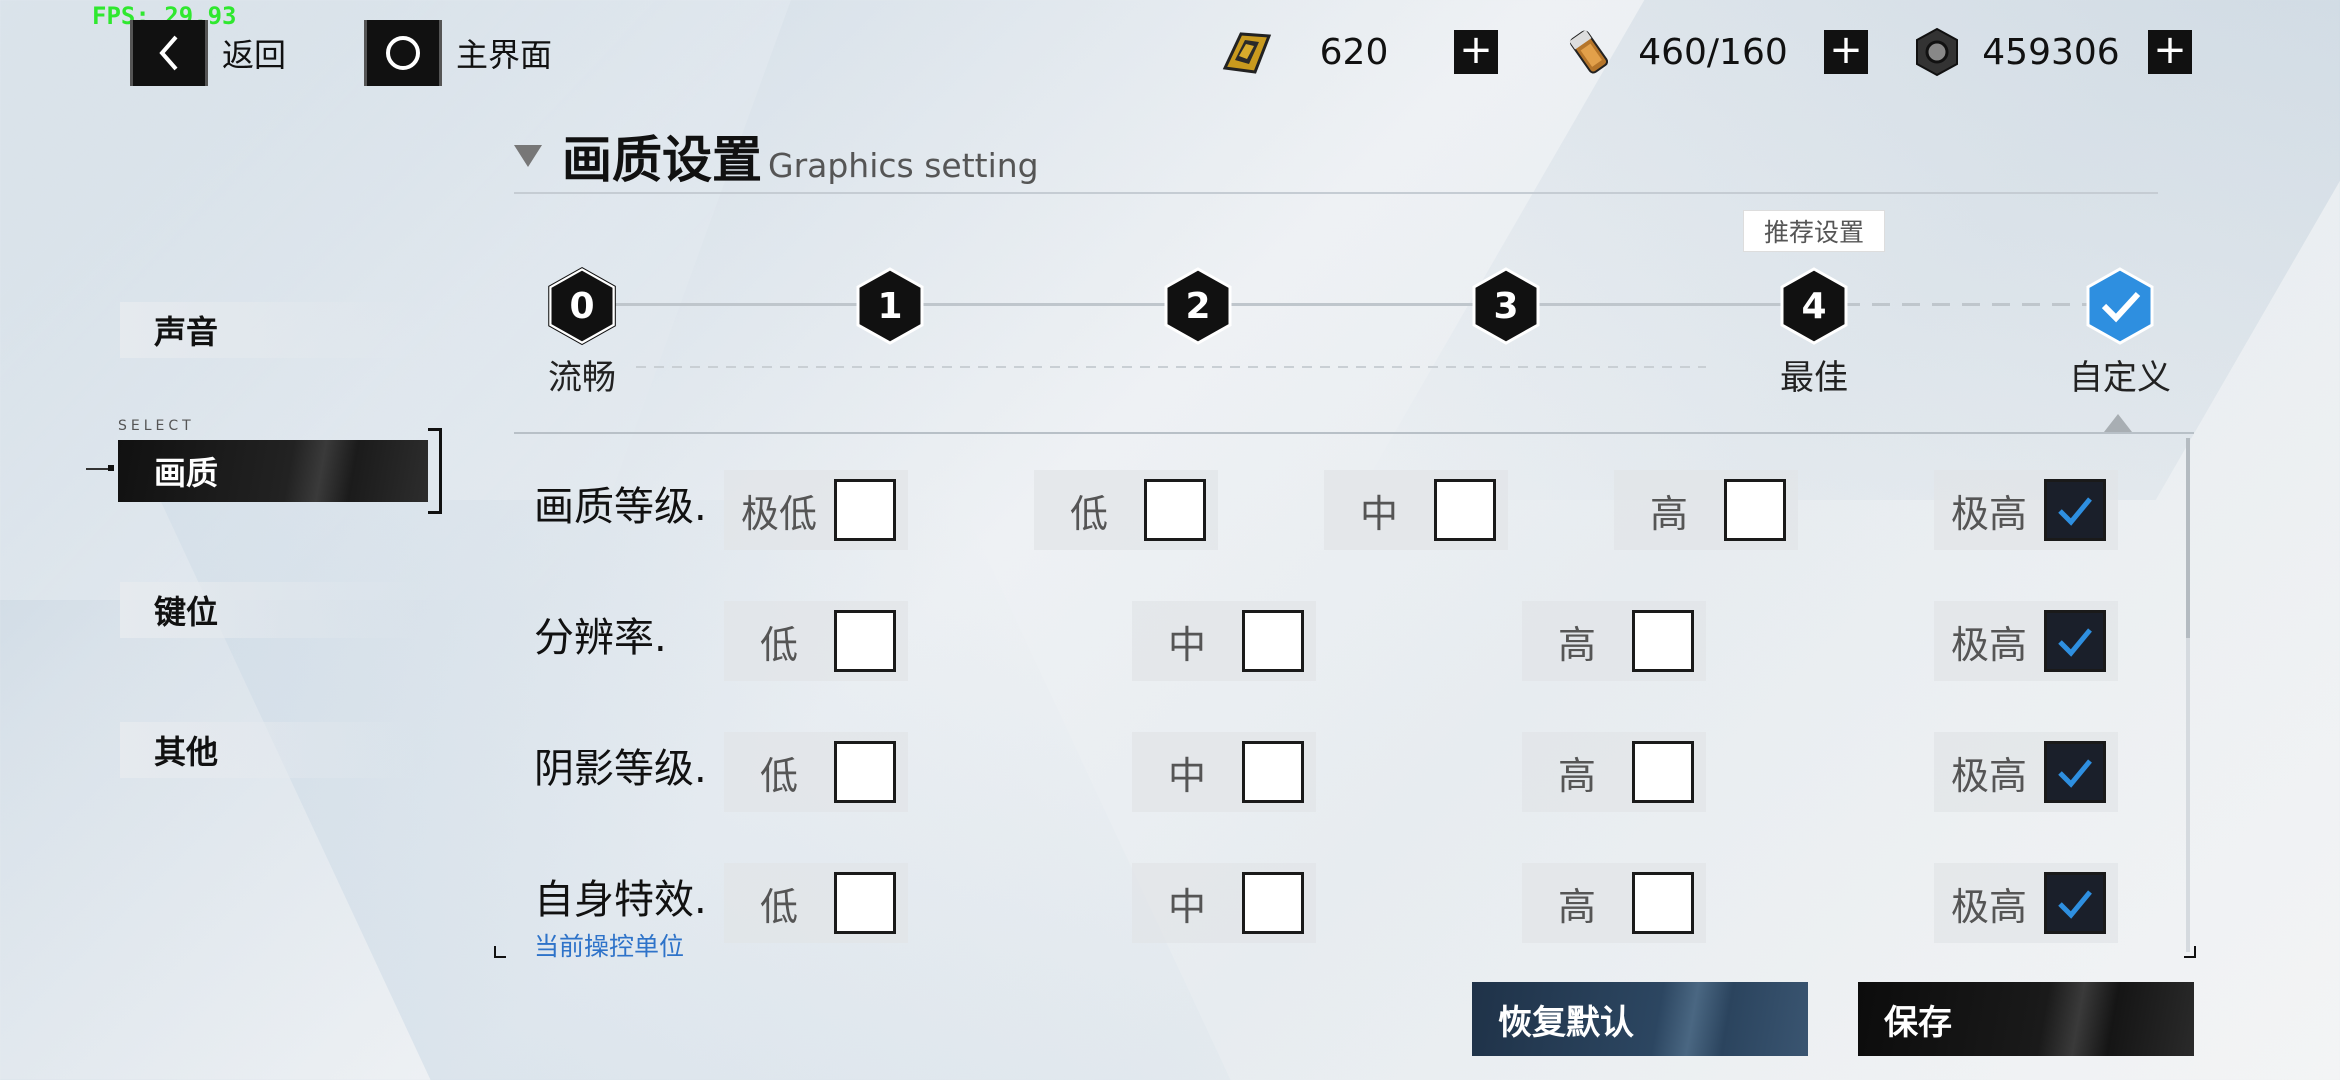 The width and height of the screenshot is (2340, 1080). Describe the element at coordinates (620, 507) in the screenshot. I see `setting-name: 画质等级.` at that location.